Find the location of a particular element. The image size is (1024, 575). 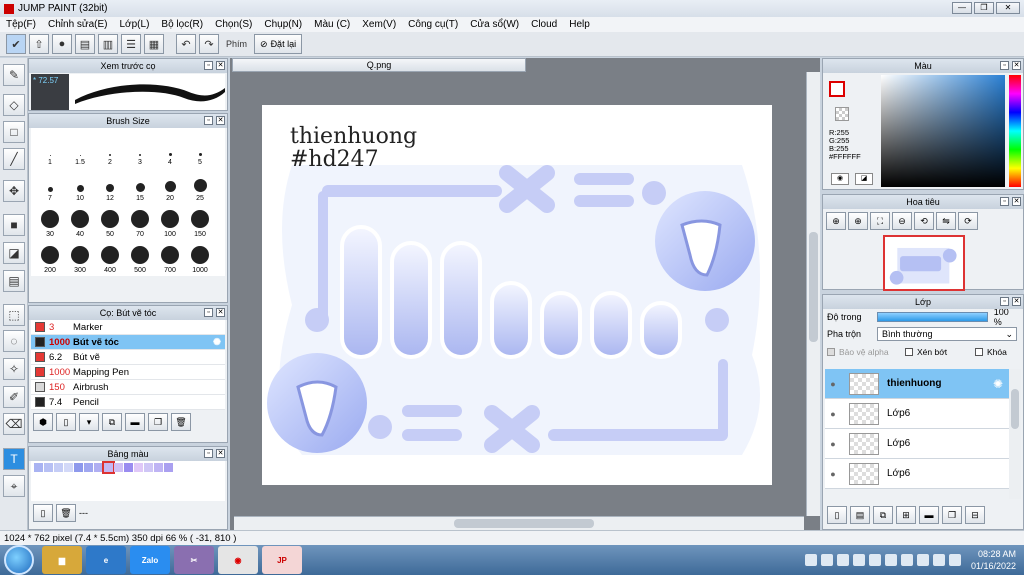

zoom-in-icon: ⊕ is located at coordinates (836, 221).